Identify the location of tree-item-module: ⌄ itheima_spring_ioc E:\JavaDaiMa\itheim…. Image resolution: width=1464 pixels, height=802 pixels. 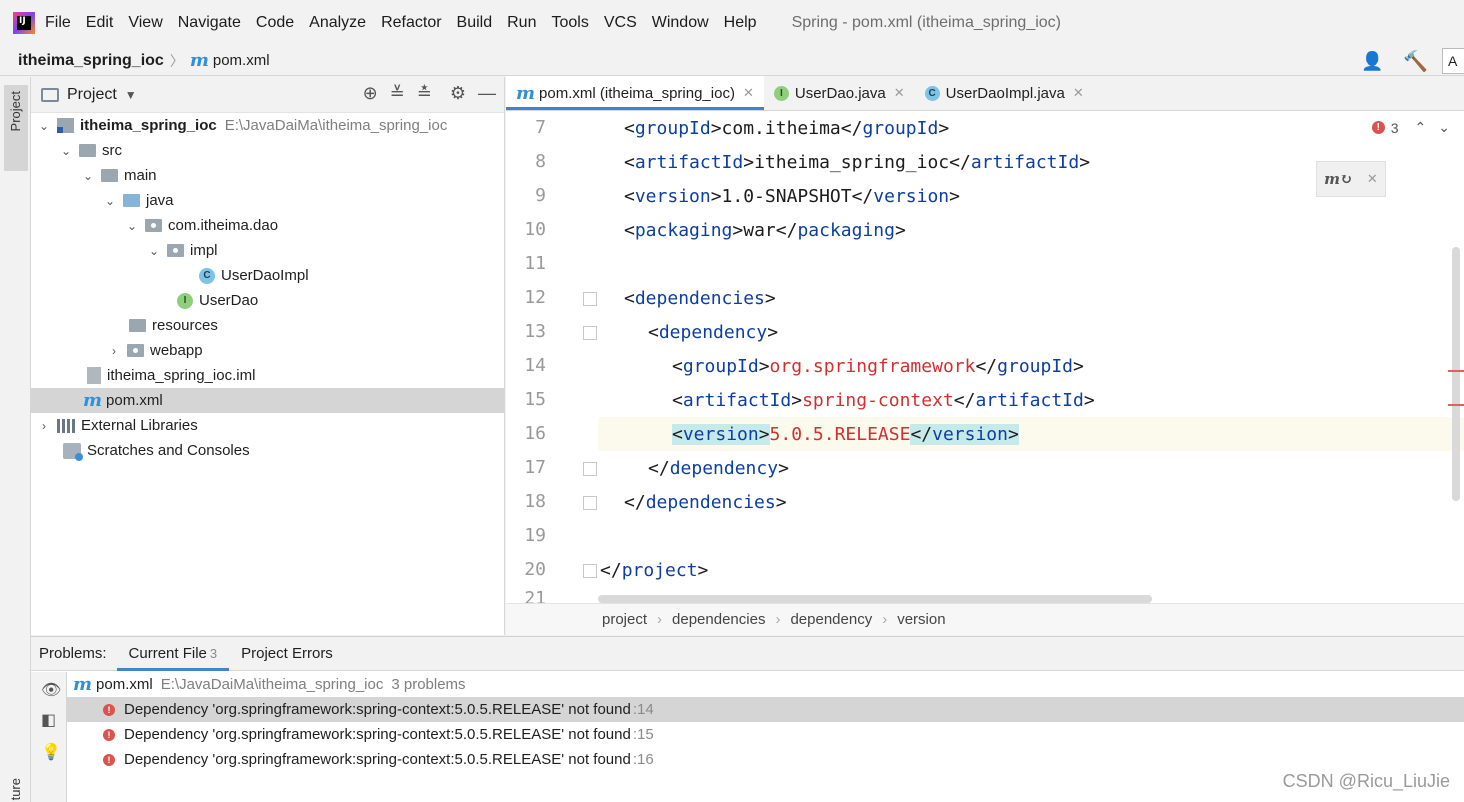
(267, 125).